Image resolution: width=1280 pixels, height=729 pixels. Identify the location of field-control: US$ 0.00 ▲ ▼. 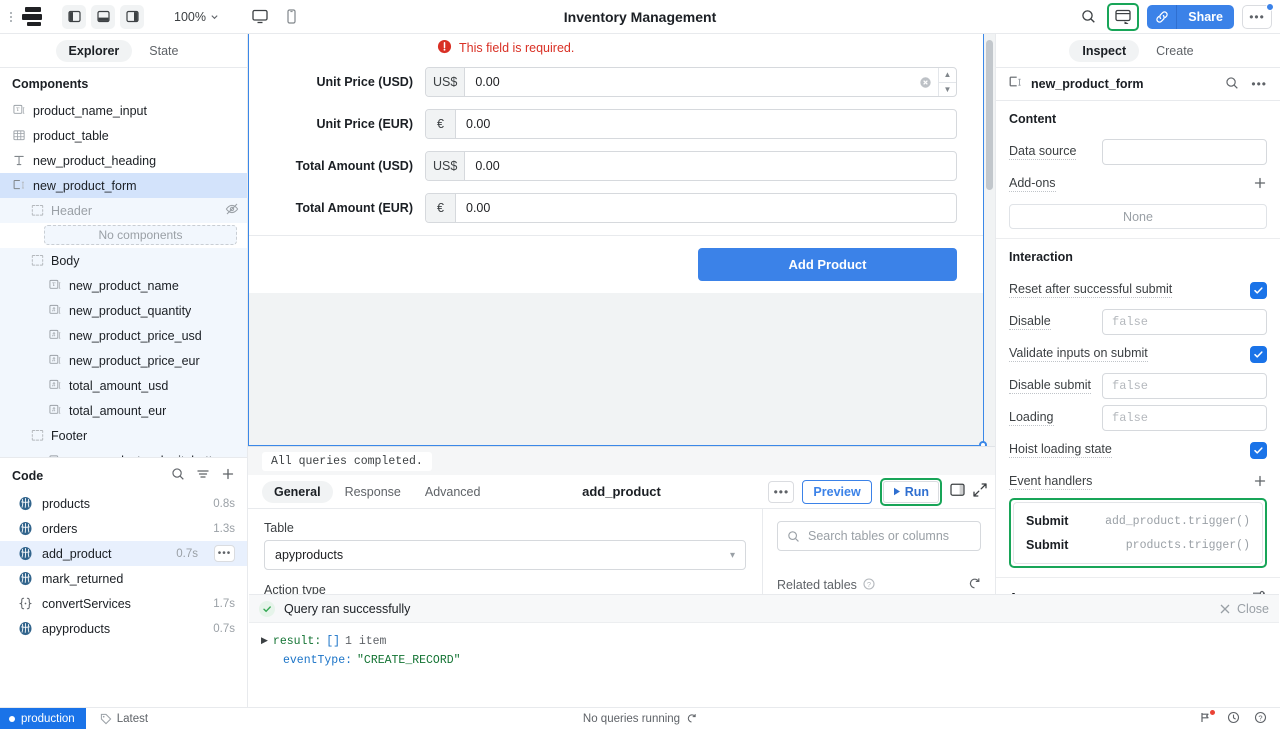
(691, 82).